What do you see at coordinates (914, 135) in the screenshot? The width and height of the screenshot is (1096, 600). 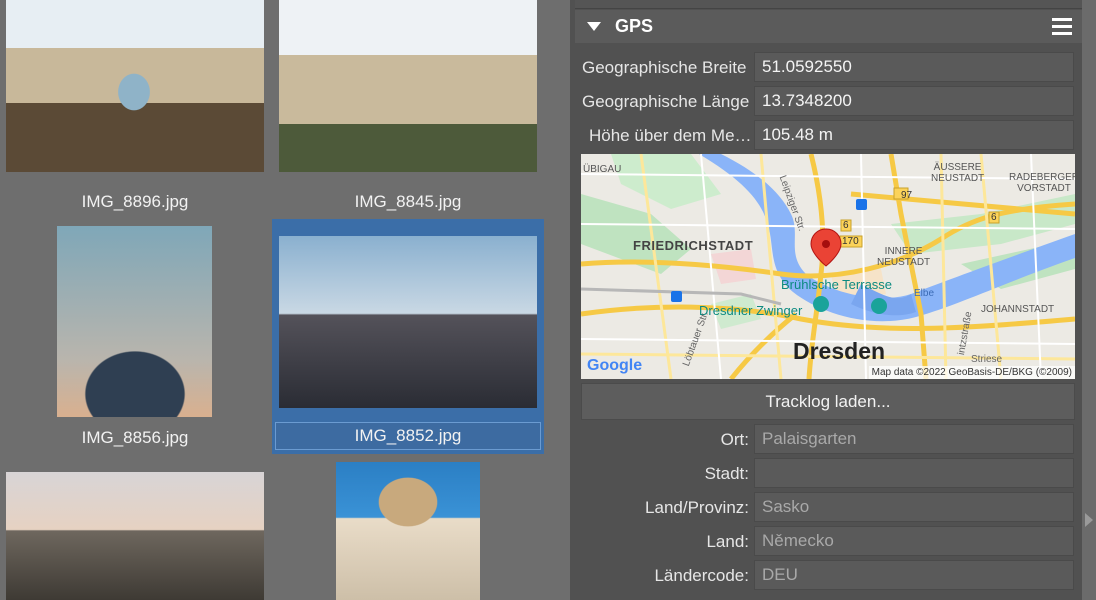 I see `altitude-field: 105.48 m` at bounding box center [914, 135].